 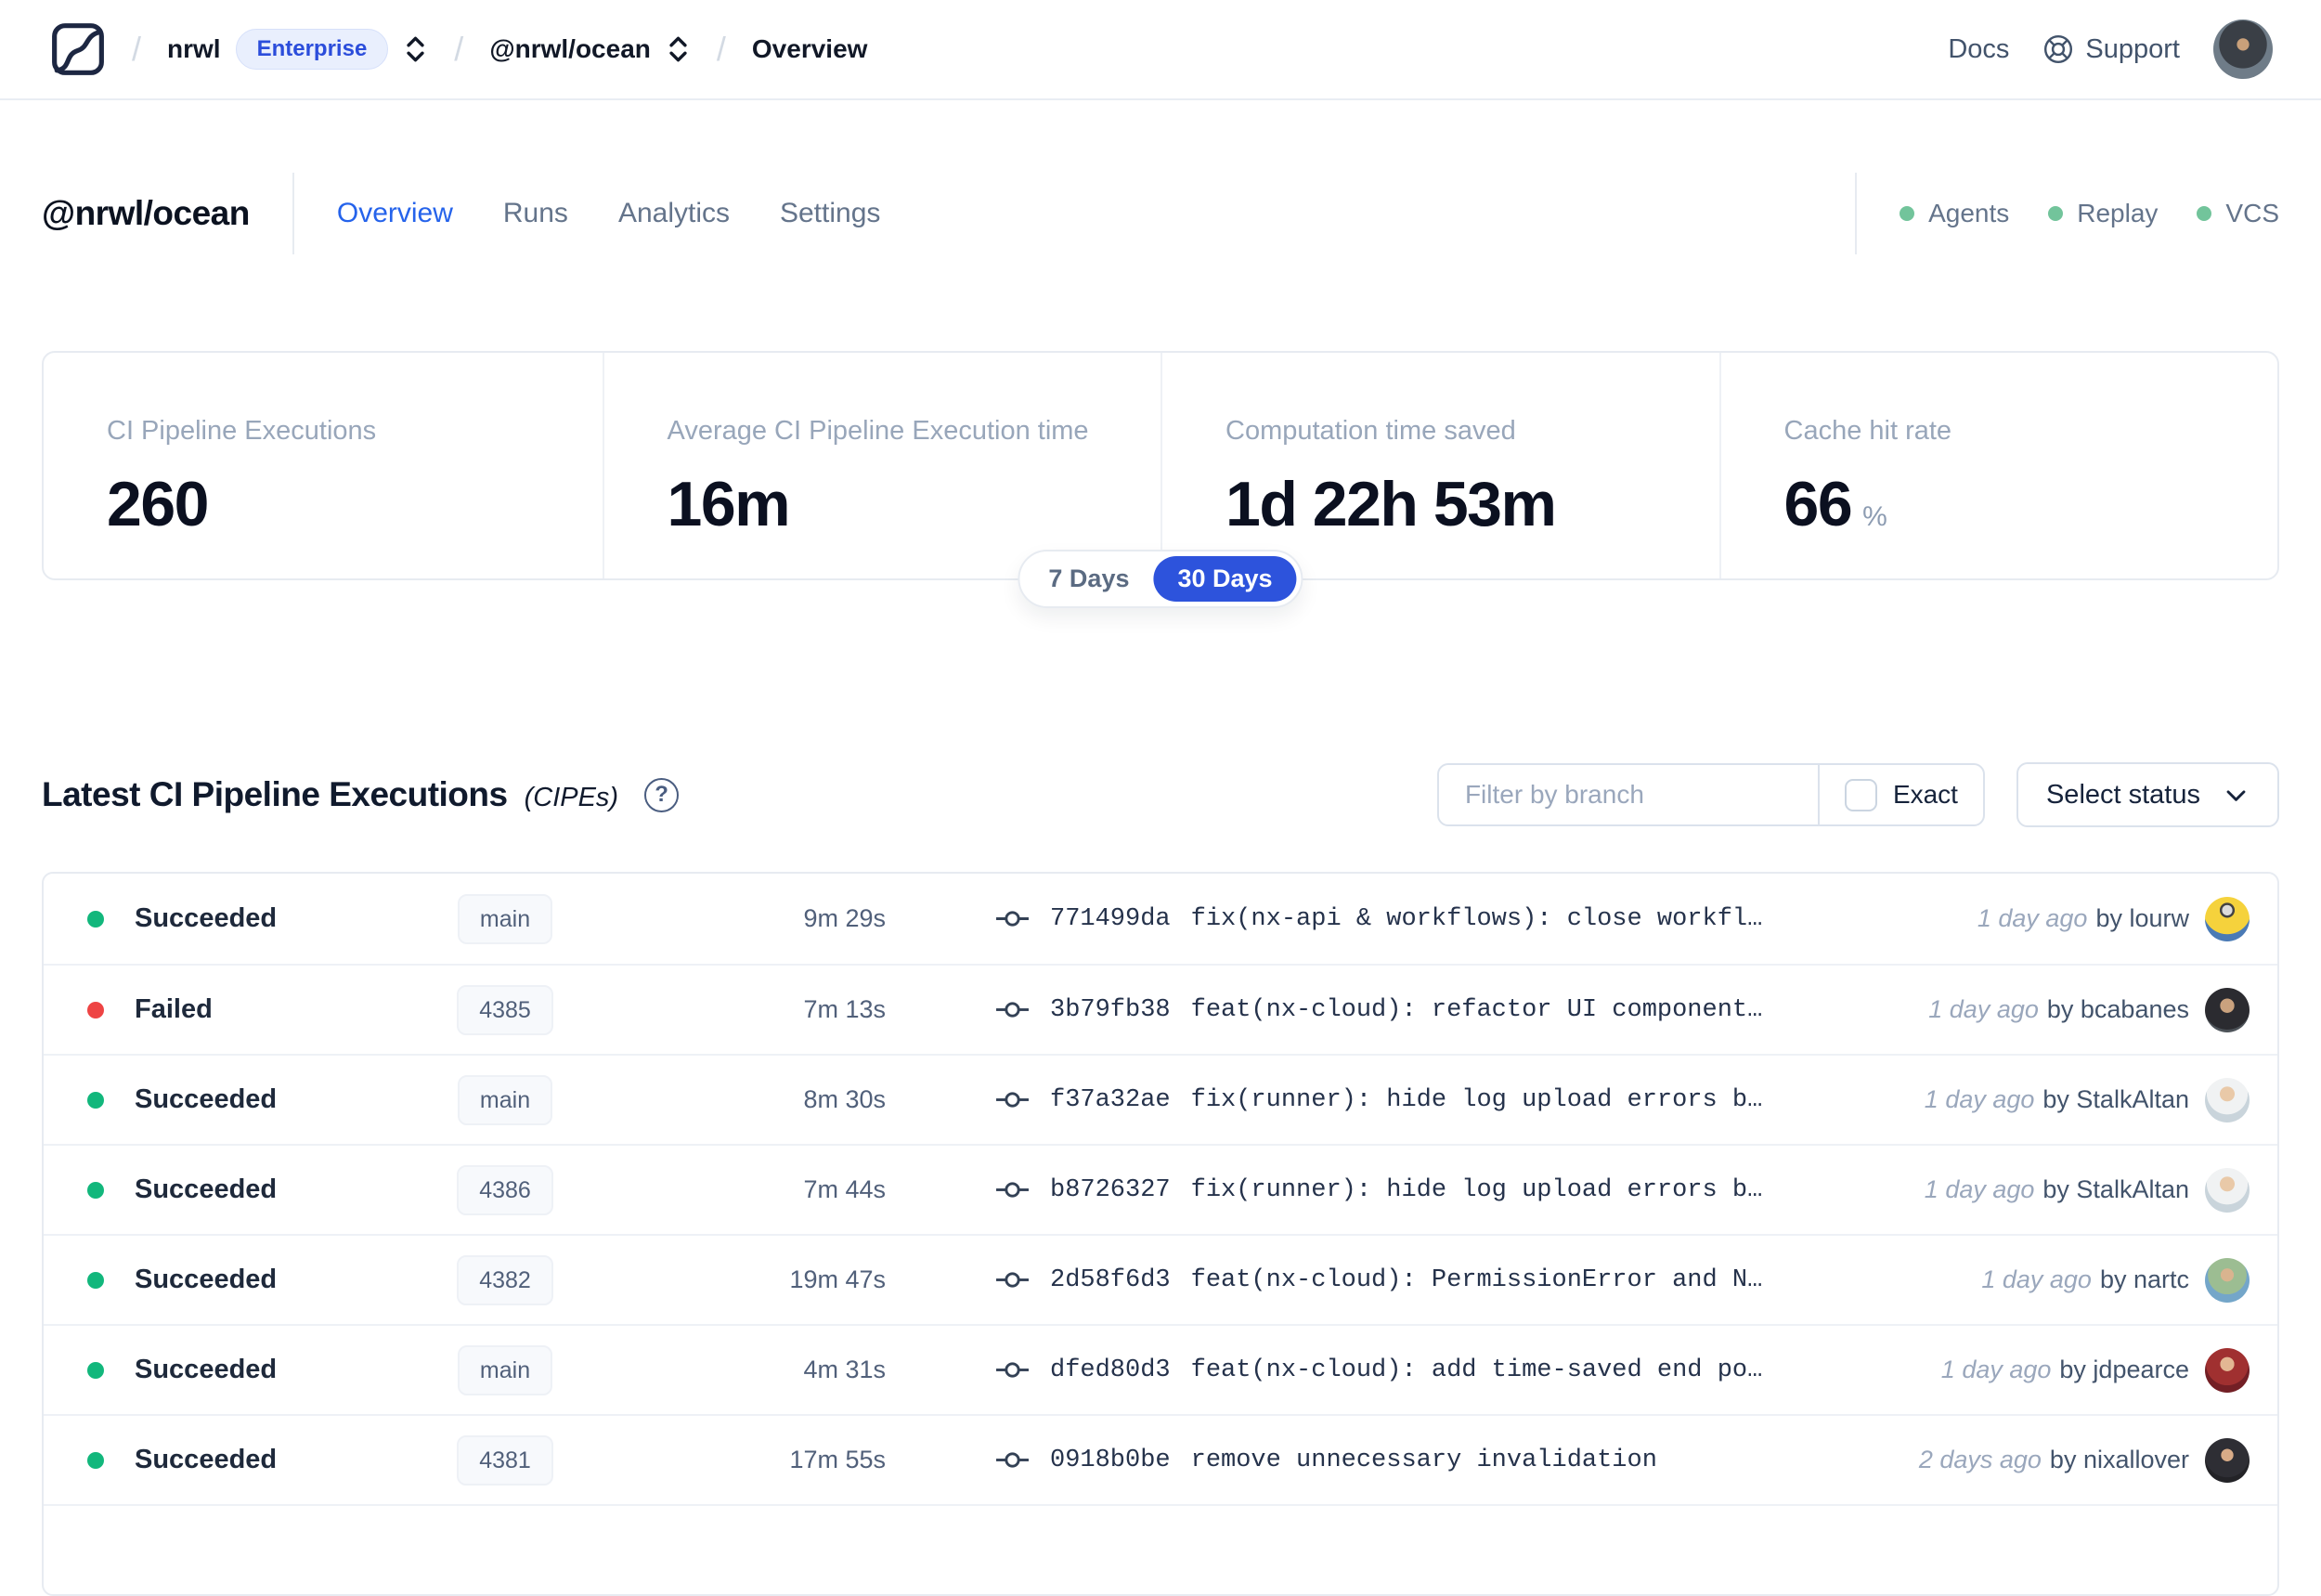 I want to click on docs-link: Docs, so click(x=1978, y=49).